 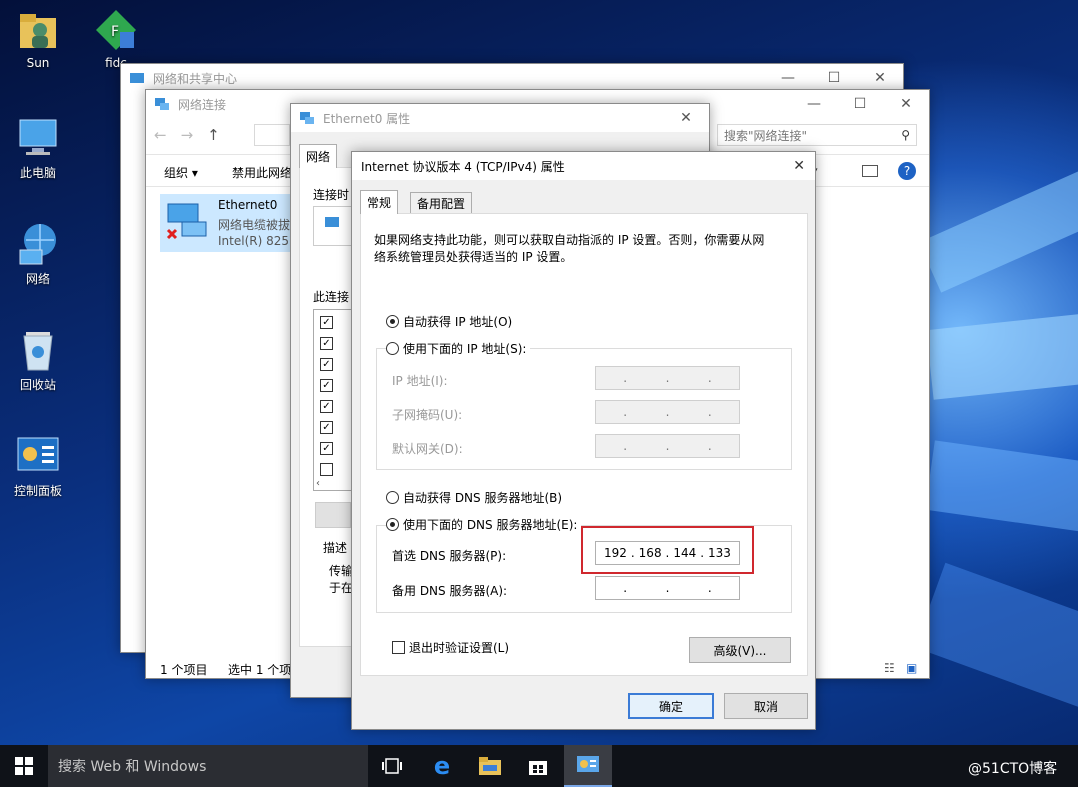 I want to click on window-title: 网络和共享中心, so click(x=195, y=78).